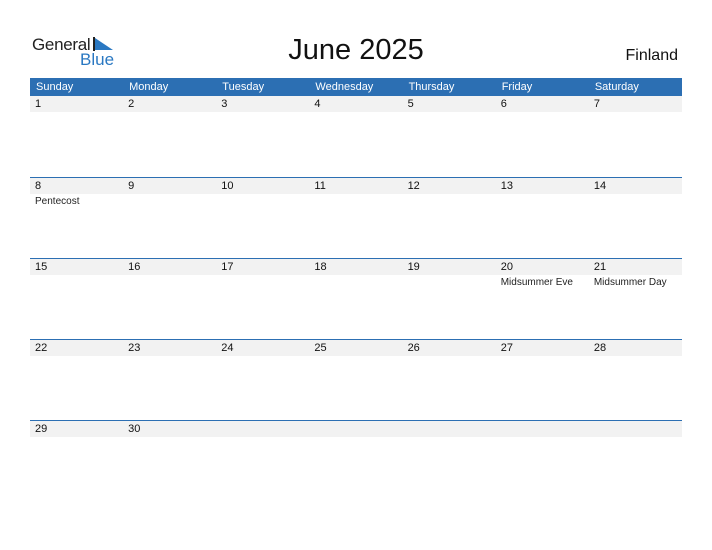 This screenshot has width=712, height=550. I want to click on day-number: 7, so click(596, 104).